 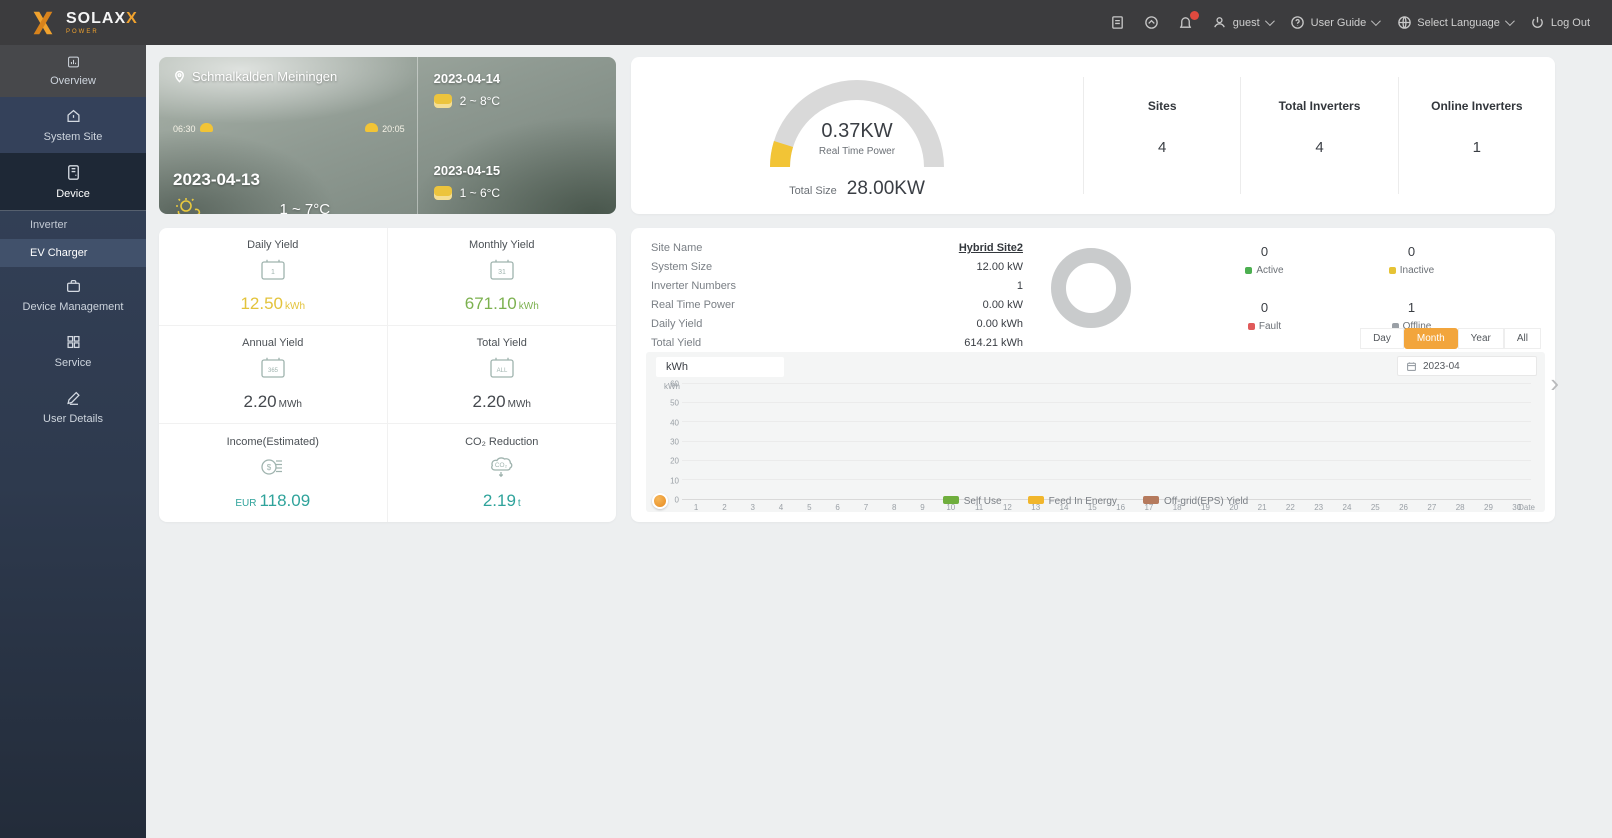 I want to click on sidebar-item-device: Device, so click(x=73, y=182).